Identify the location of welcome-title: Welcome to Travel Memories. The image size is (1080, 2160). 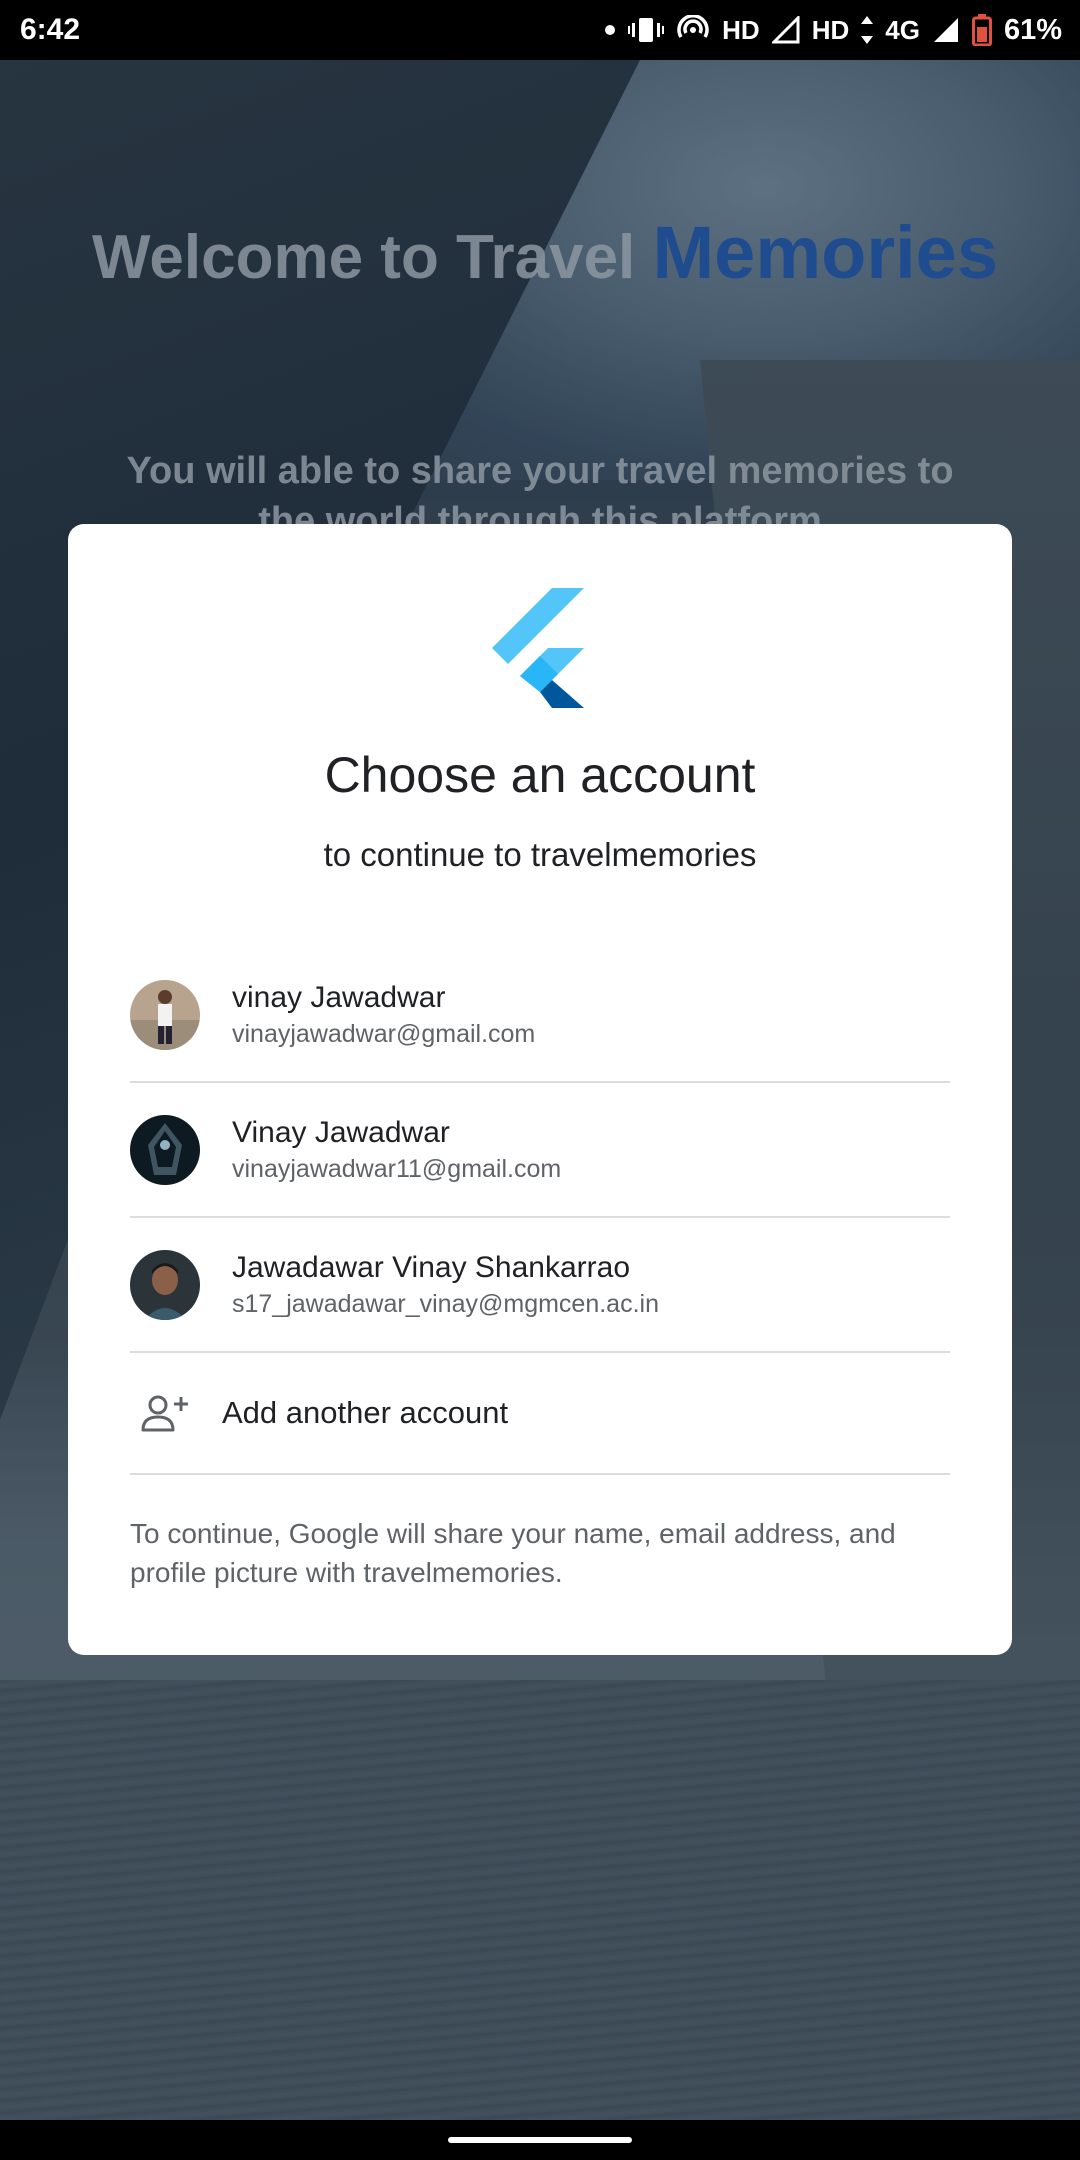
(572, 252).